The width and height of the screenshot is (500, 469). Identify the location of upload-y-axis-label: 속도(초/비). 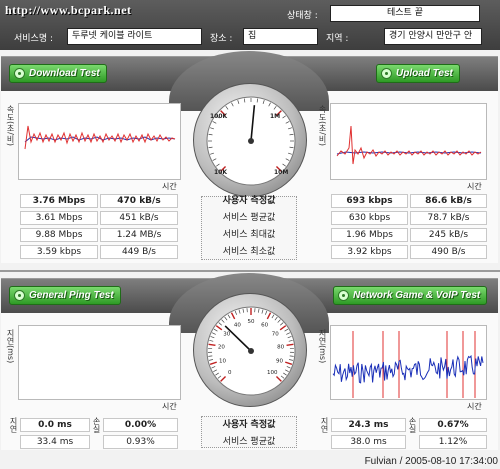
(322, 125).